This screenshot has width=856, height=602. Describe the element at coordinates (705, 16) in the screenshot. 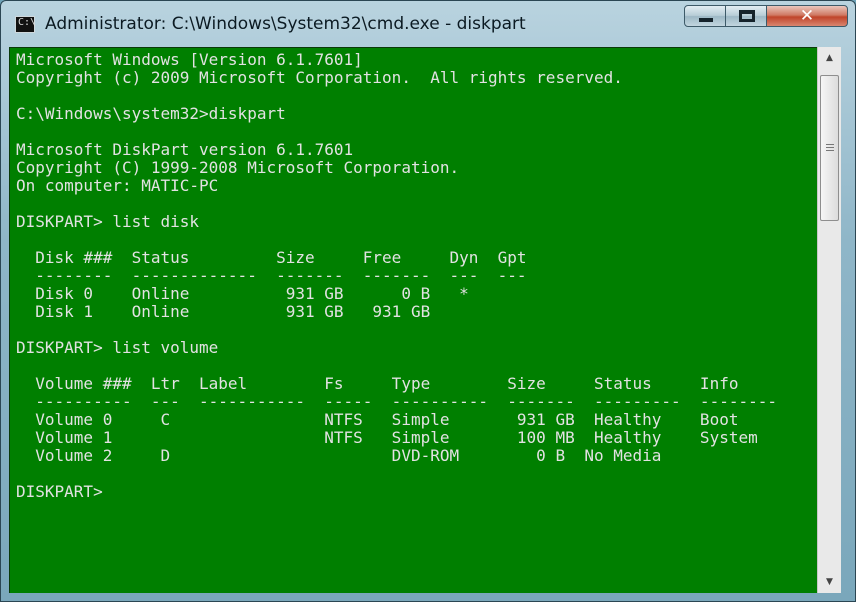

I see `minimize-button` at that location.